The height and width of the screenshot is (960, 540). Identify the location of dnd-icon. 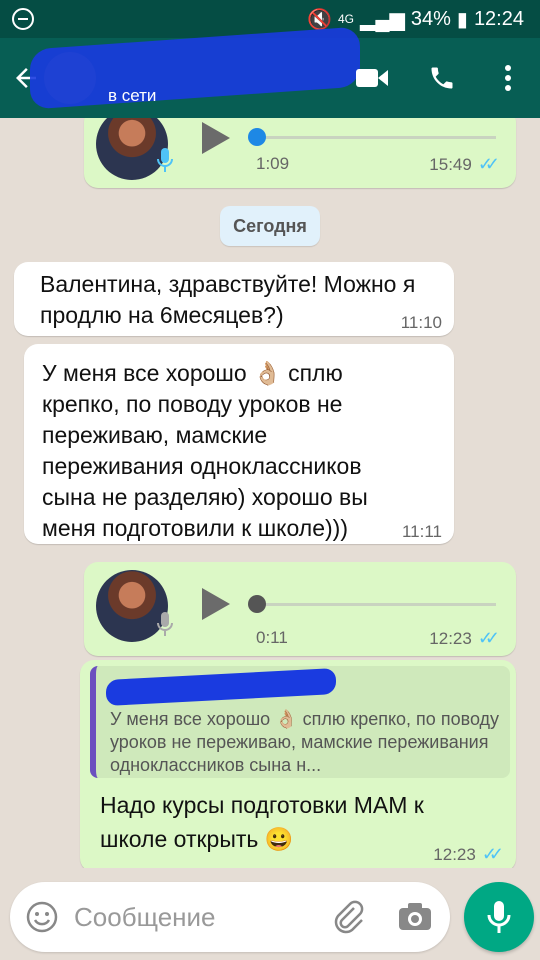
(23, 19).